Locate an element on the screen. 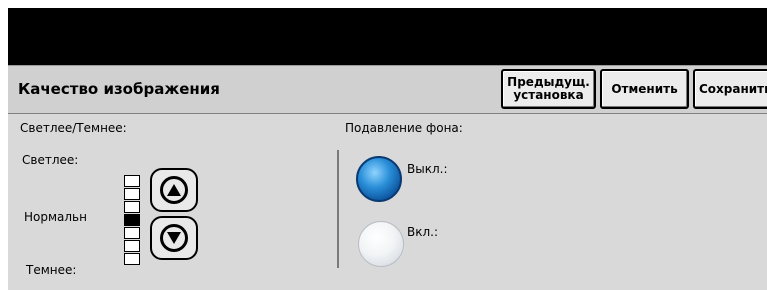  save-button: Сохранить is located at coordinates (730, 89).